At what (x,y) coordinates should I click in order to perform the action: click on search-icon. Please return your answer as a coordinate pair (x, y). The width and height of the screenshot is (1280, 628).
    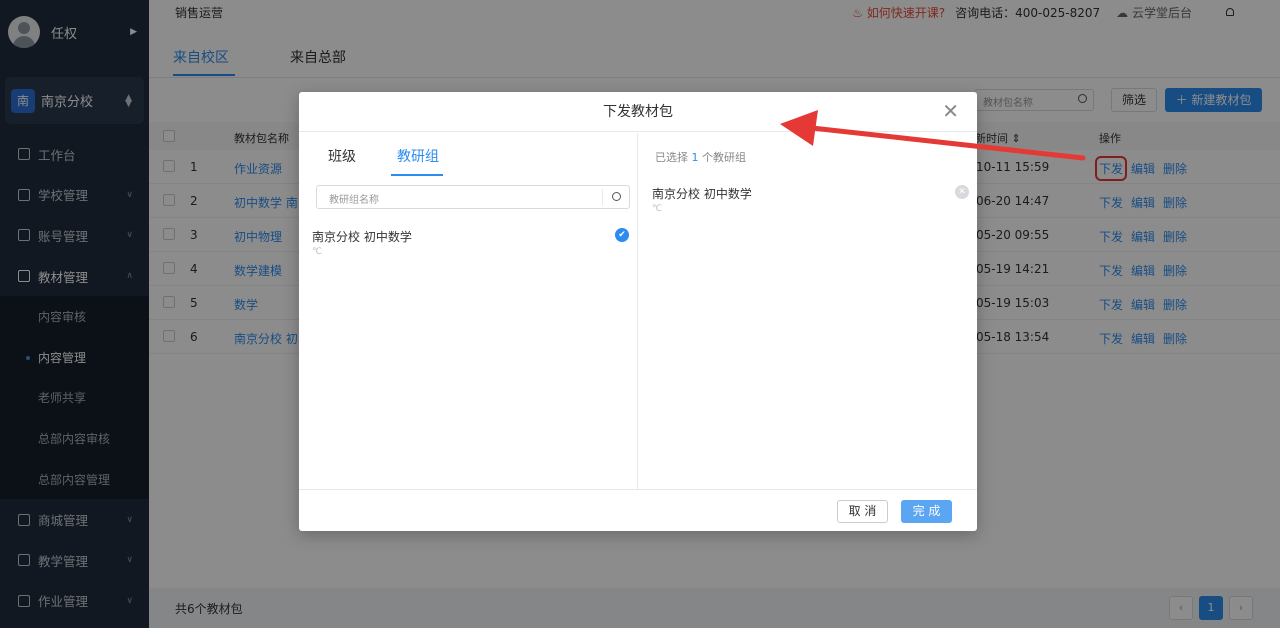
    Looking at the image, I should click on (616, 196).